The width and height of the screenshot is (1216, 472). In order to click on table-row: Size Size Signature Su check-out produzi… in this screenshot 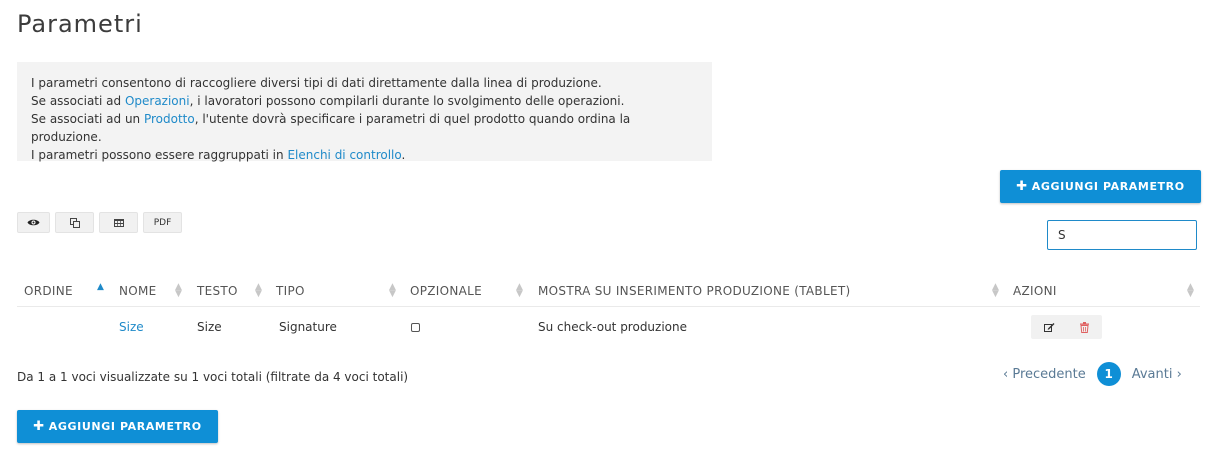, I will do `click(608, 327)`.